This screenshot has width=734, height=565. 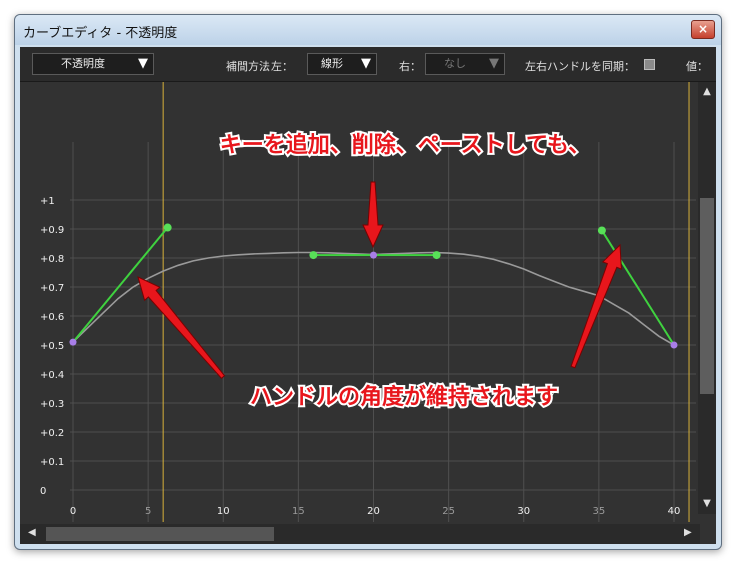 What do you see at coordinates (599, 511) in the screenshot?
I see `x-tick-label: 35` at bounding box center [599, 511].